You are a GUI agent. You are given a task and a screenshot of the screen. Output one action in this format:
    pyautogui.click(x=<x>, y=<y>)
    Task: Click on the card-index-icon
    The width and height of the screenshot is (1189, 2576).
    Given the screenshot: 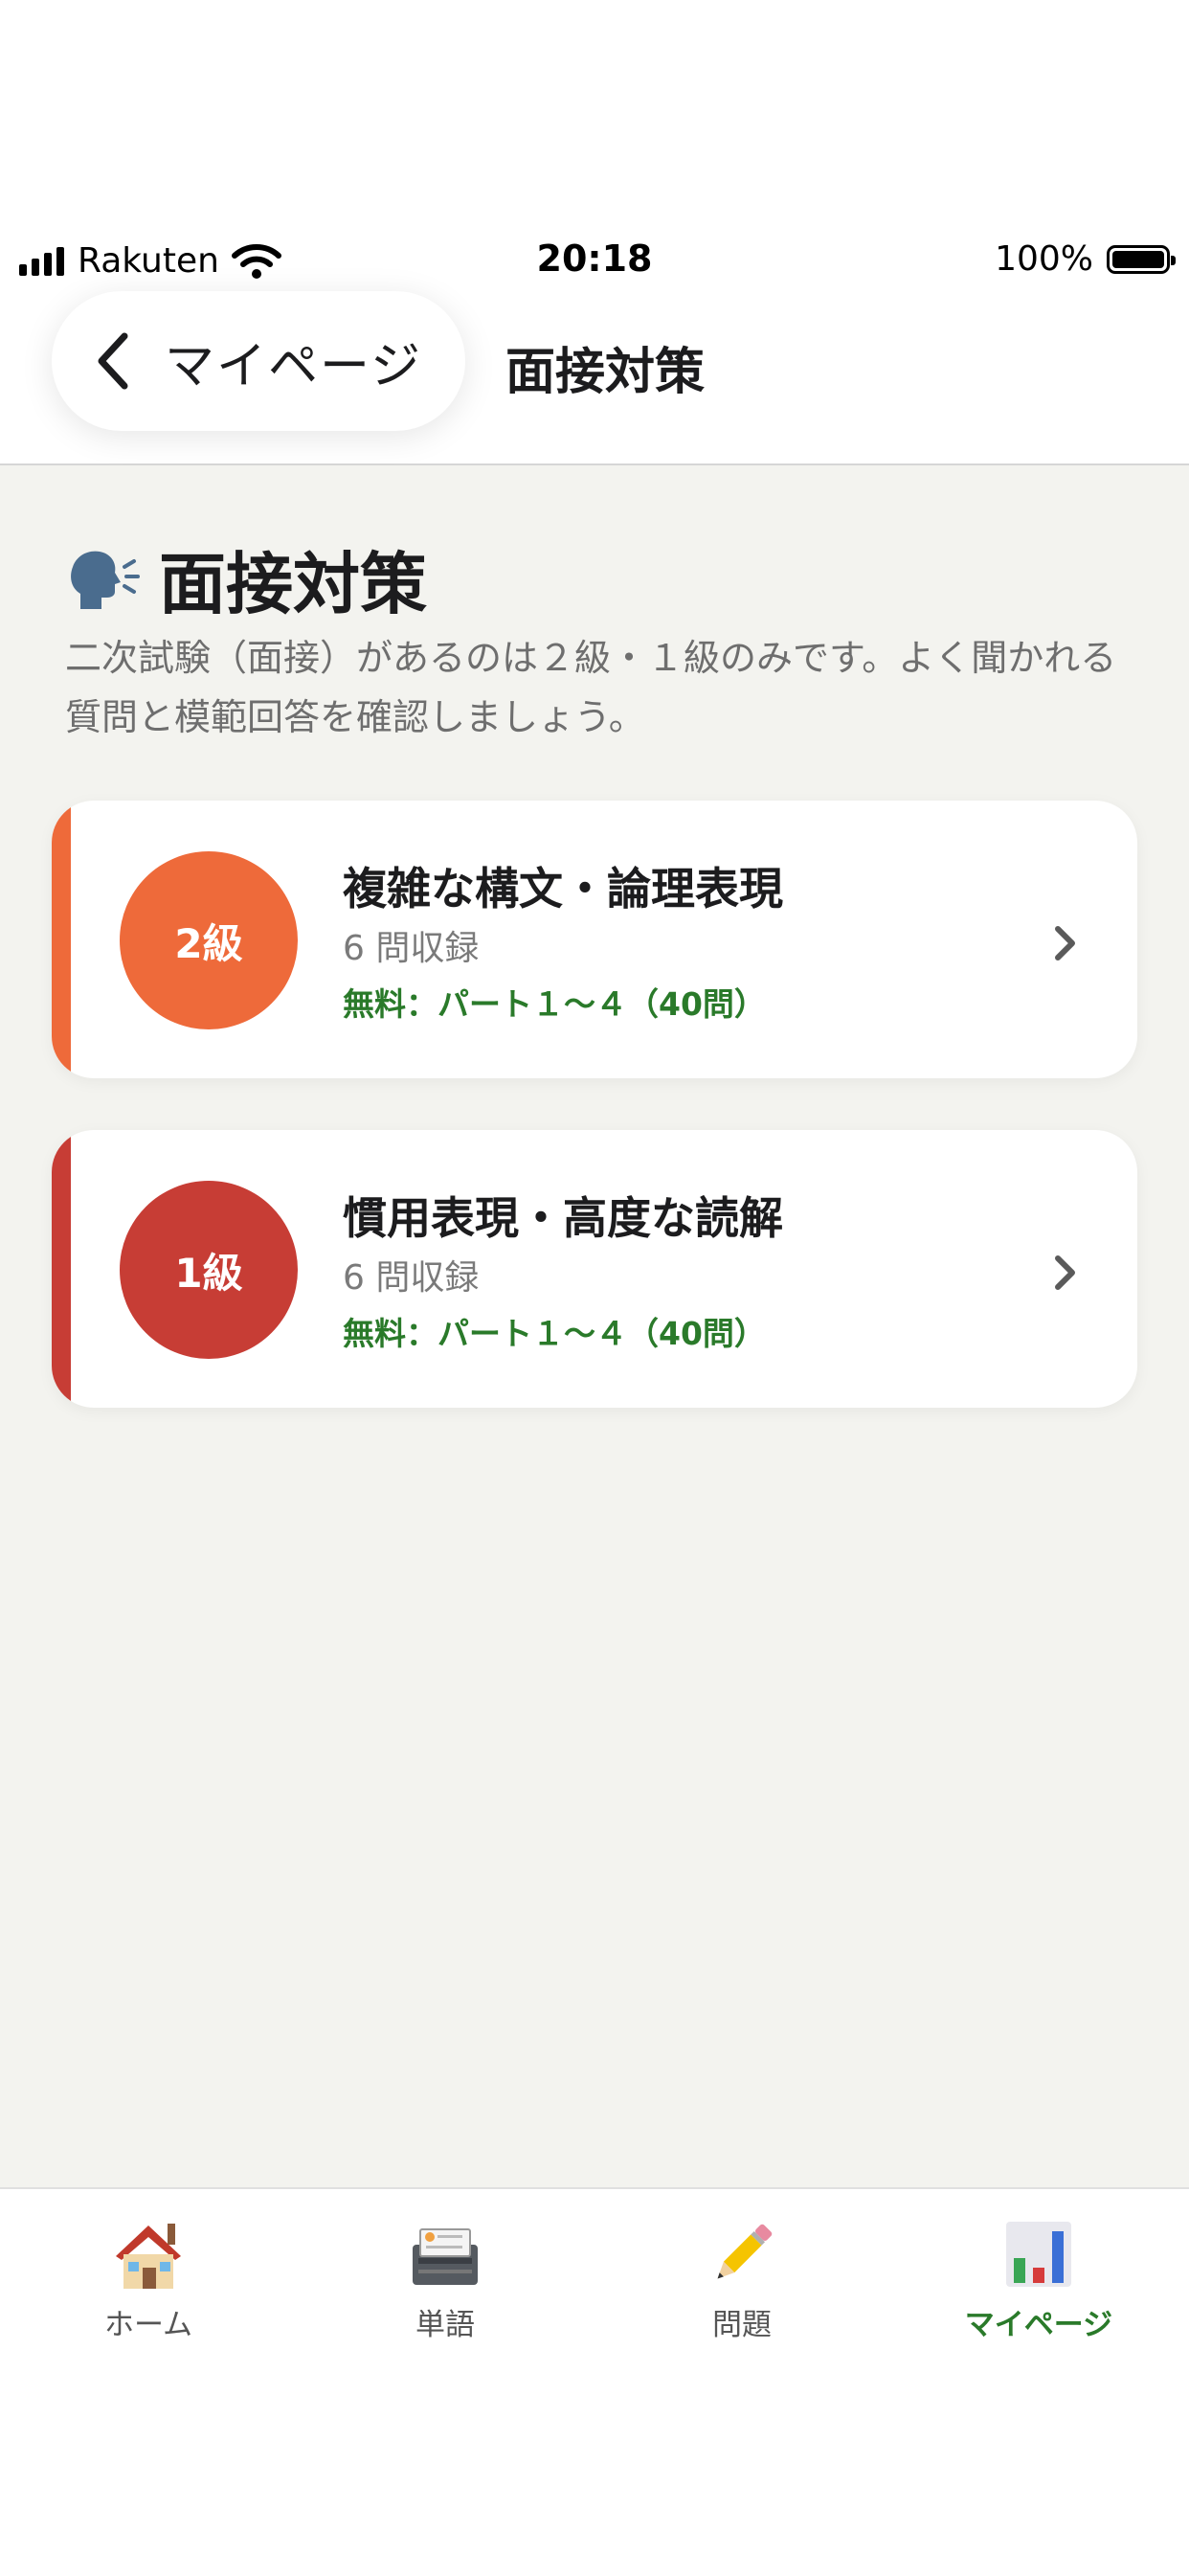 What is the action you would take?
    pyautogui.click(x=445, y=2256)
    